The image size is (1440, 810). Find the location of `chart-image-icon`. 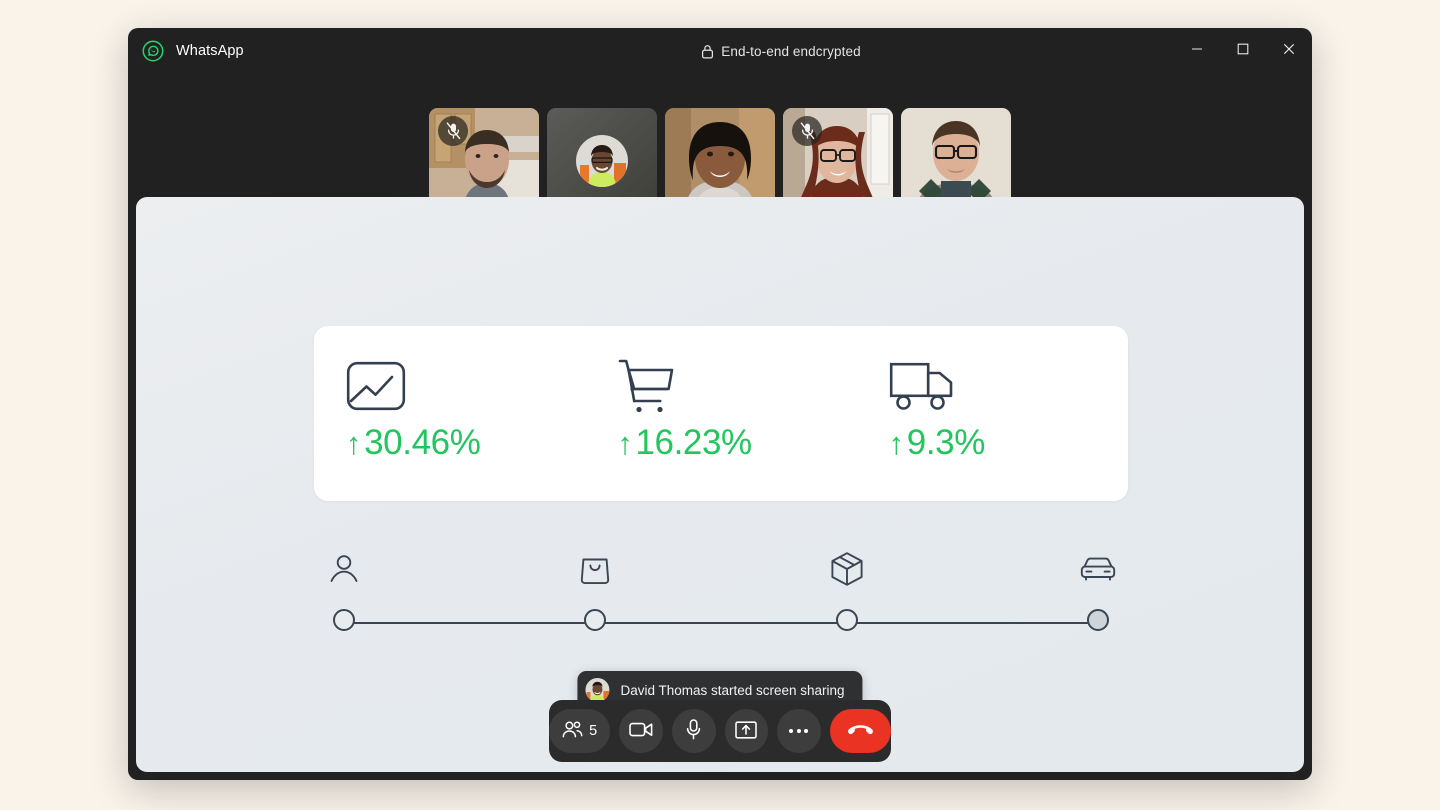

chart-image-icon is located at coordinates (465, 386).